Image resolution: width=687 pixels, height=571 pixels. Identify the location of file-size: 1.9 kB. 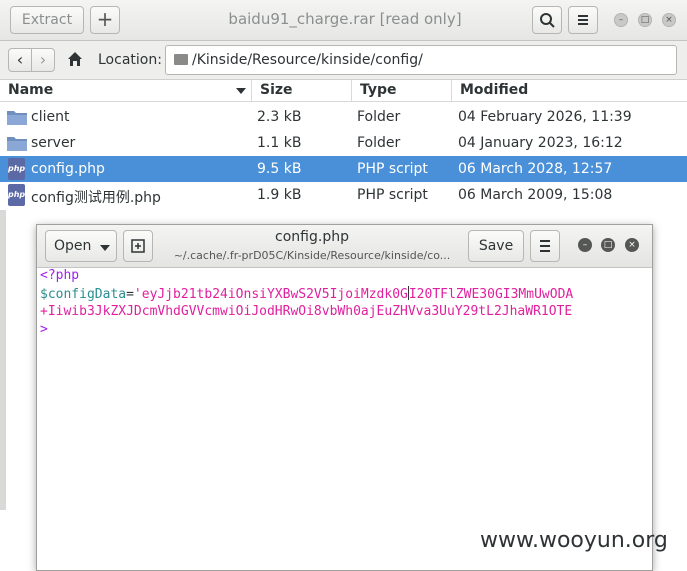
(279, 195).